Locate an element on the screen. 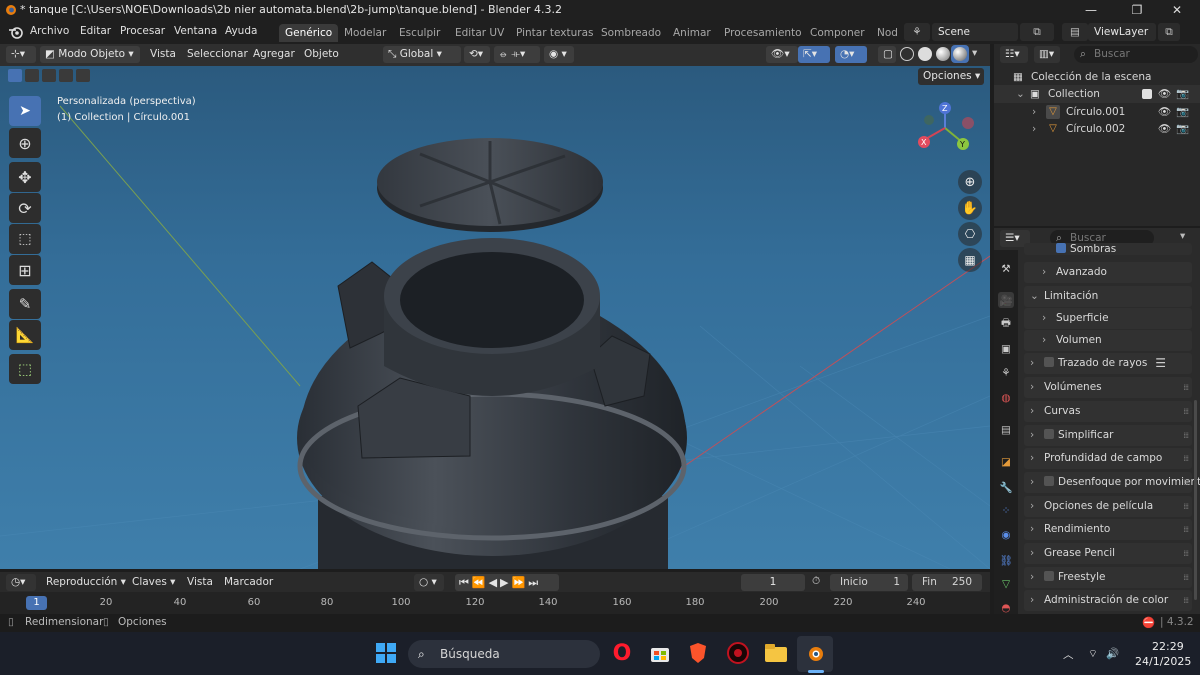  raytracing-checkbox is located at coordinates (1049, 362).